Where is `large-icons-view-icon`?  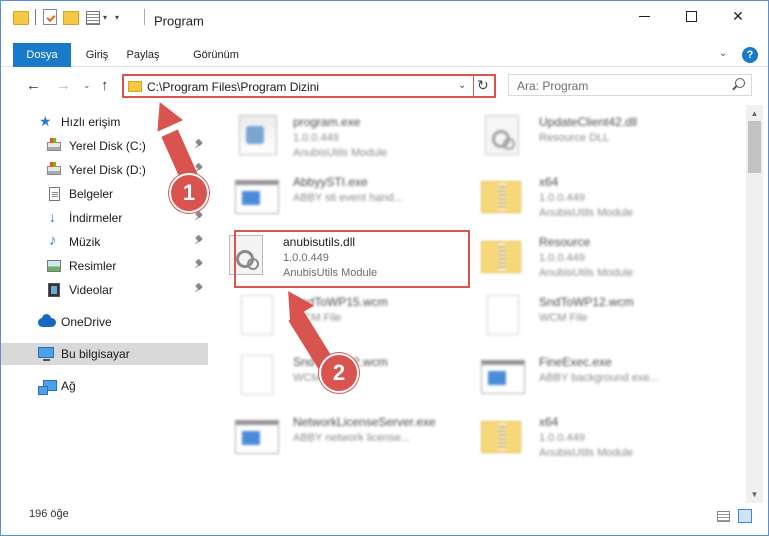
large-icons-view-icon is located at coordinates (745, 516).